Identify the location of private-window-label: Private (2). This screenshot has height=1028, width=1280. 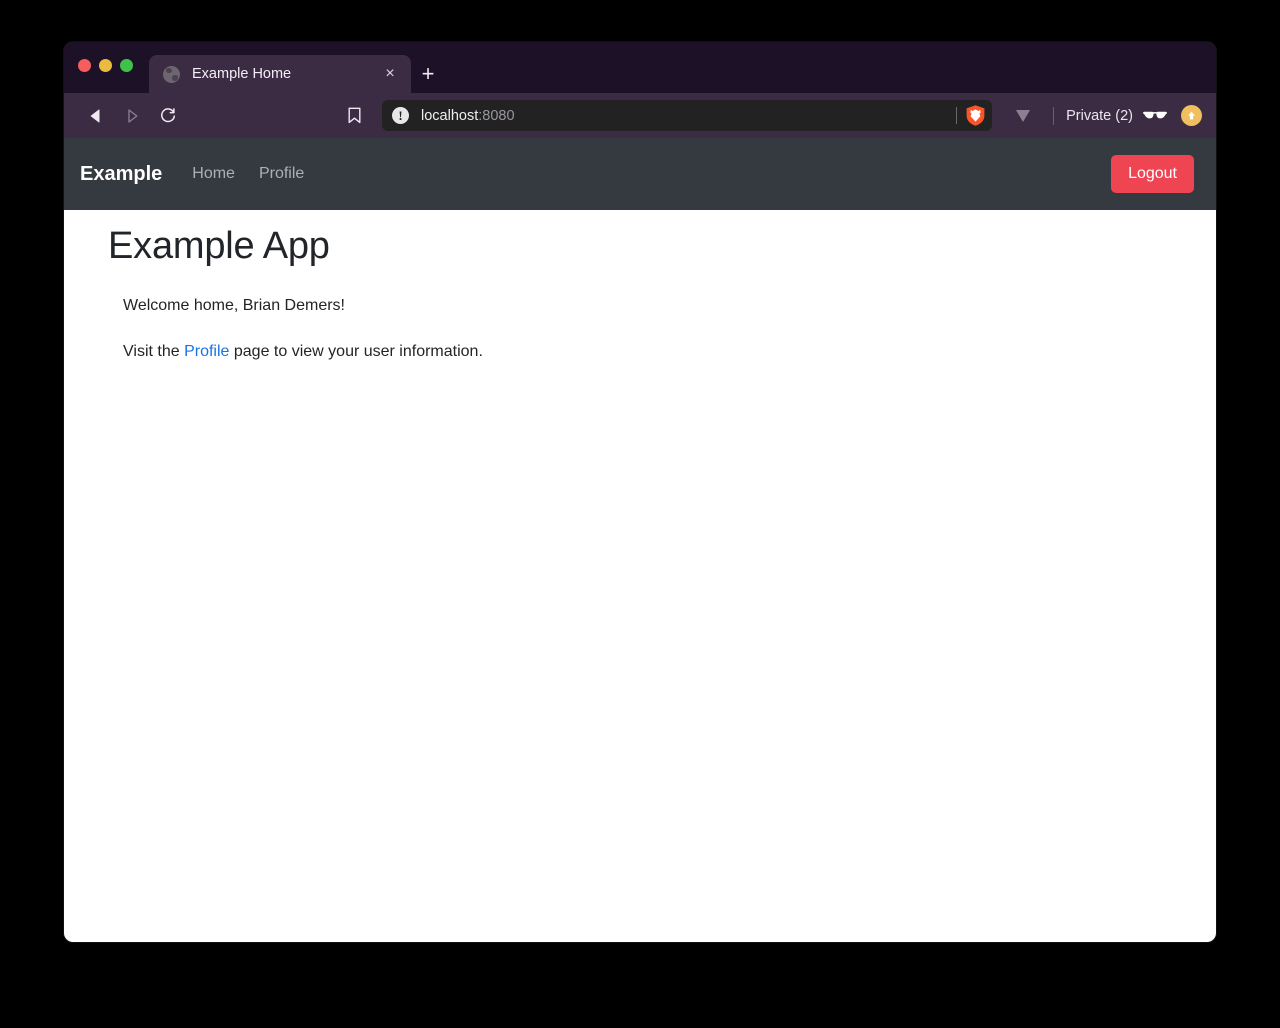
(1099, 115).